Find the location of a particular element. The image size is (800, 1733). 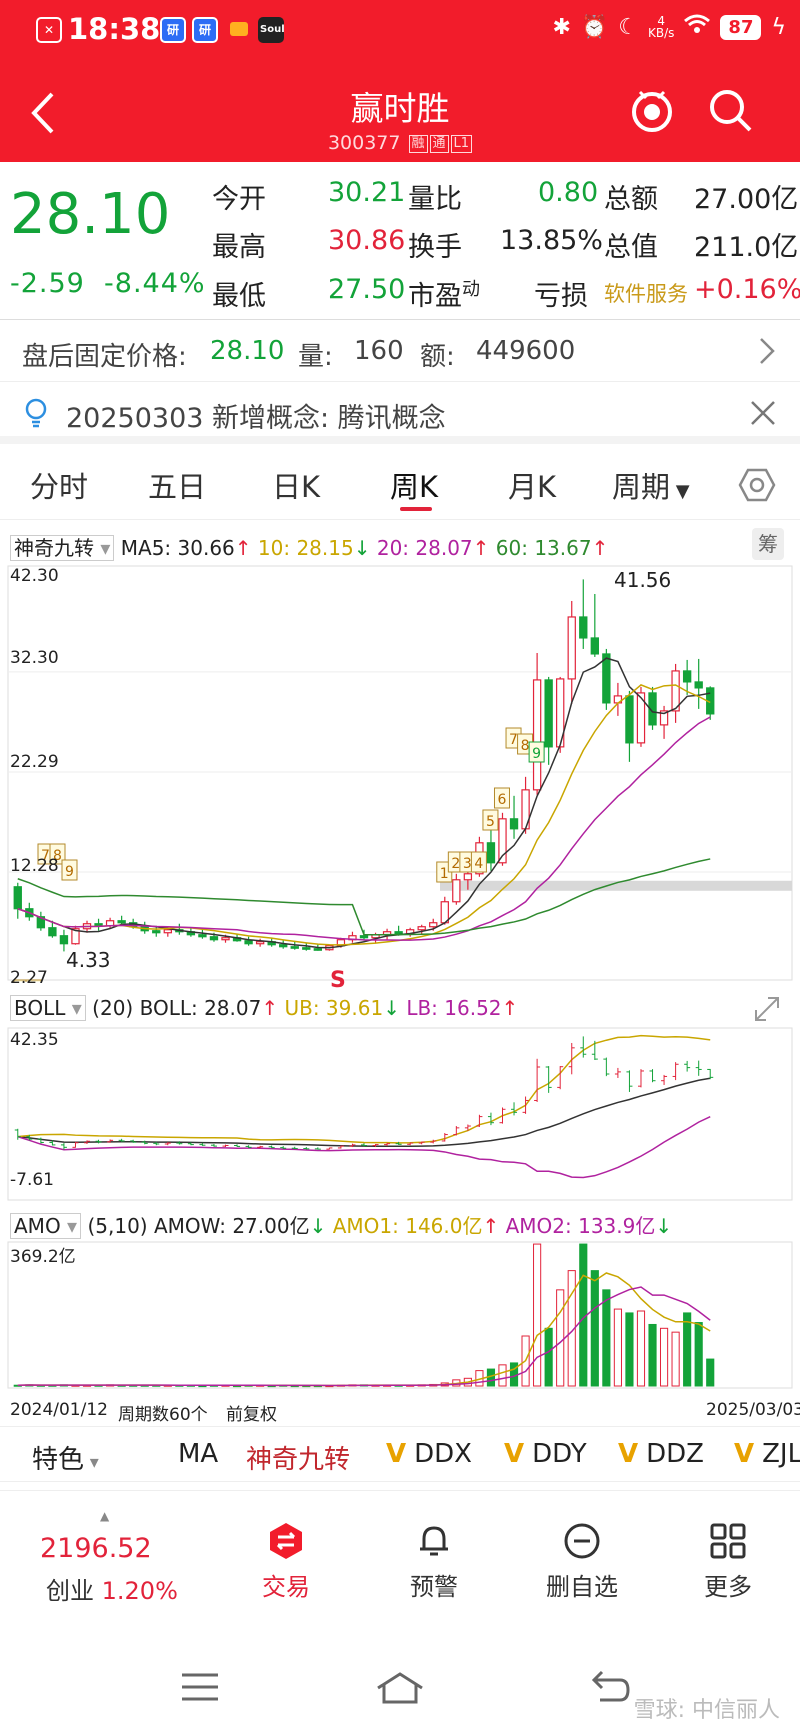

tab-daily-k: 日K is located at coordinates (296, 485).